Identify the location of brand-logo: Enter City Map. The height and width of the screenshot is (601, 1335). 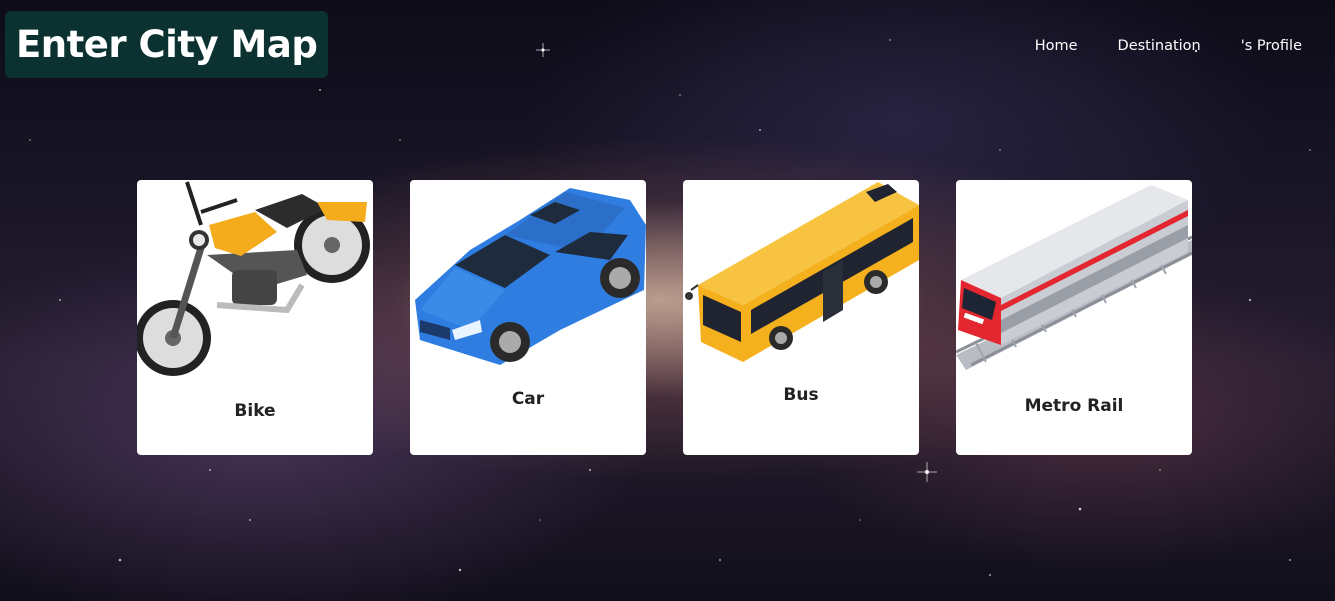
(167, 44).